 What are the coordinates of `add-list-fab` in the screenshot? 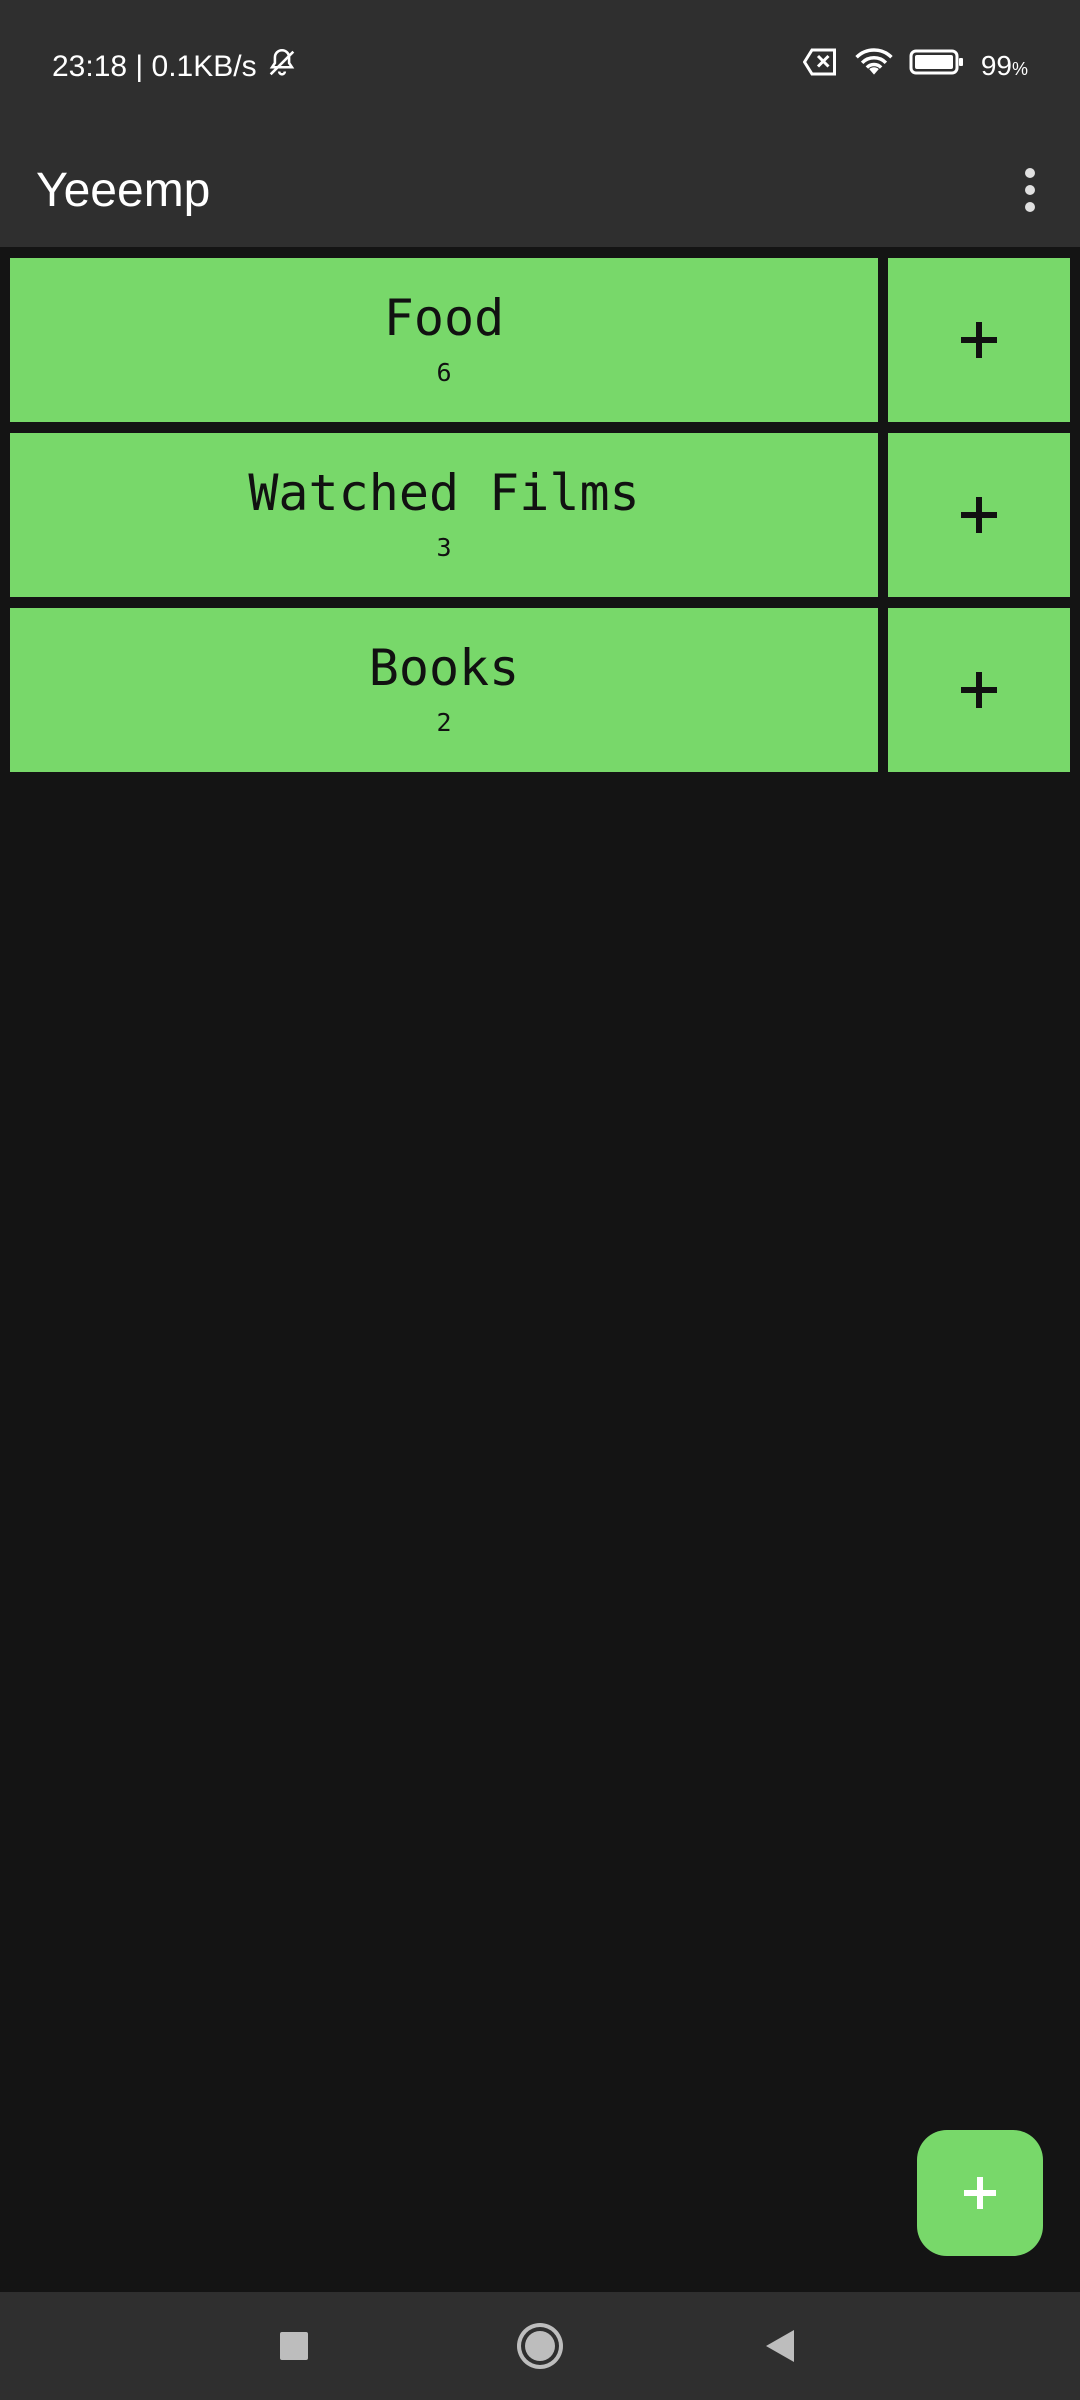 It's located at (980, 2193).